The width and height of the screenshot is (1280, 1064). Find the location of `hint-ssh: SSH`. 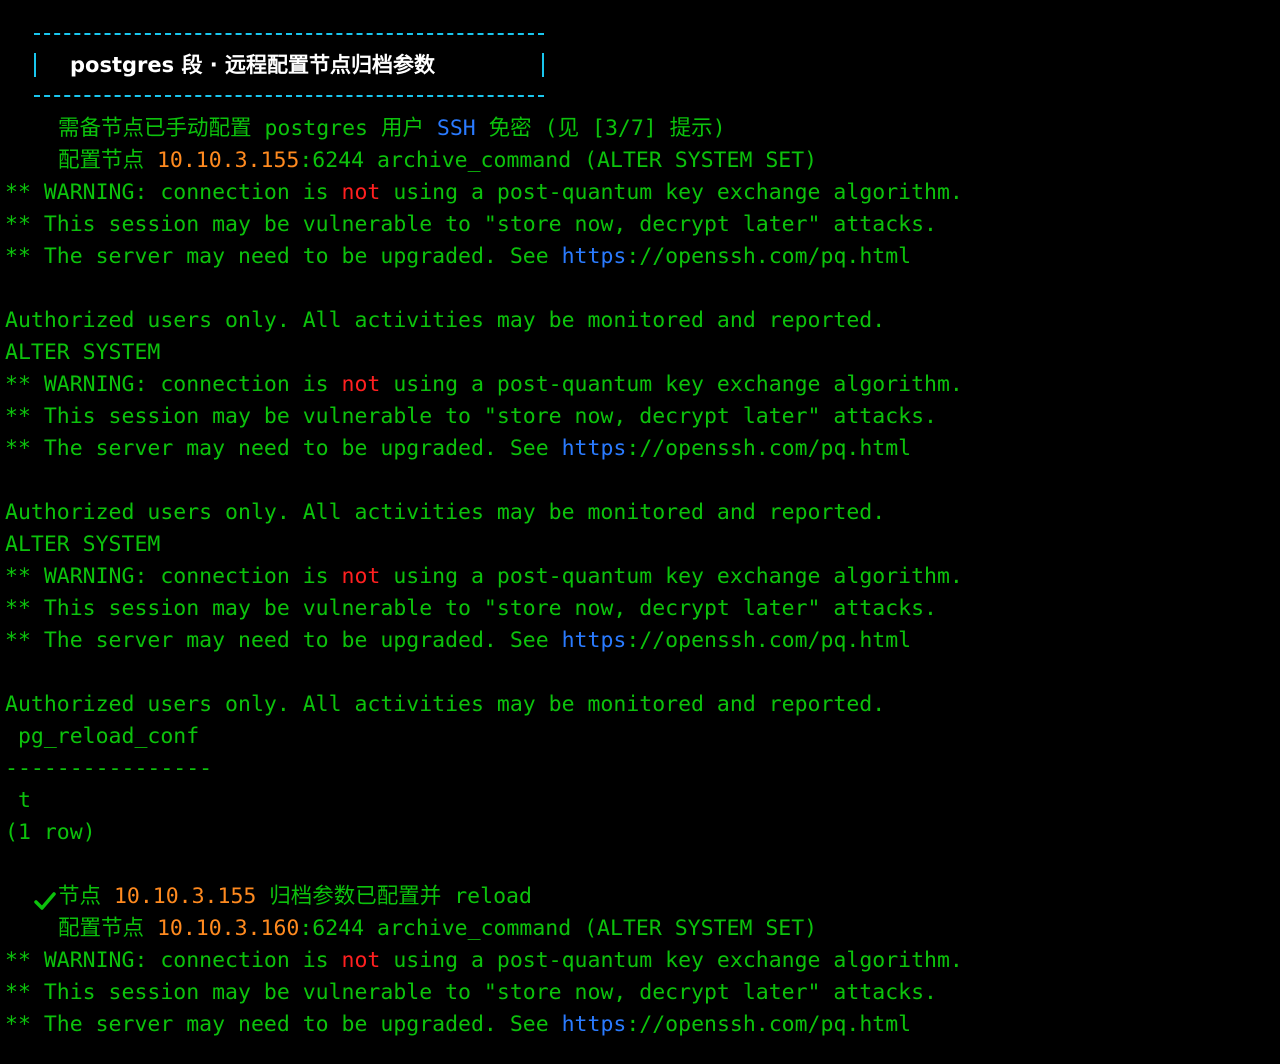

hint-ssh: SSH is located at coordinates (456, 128).